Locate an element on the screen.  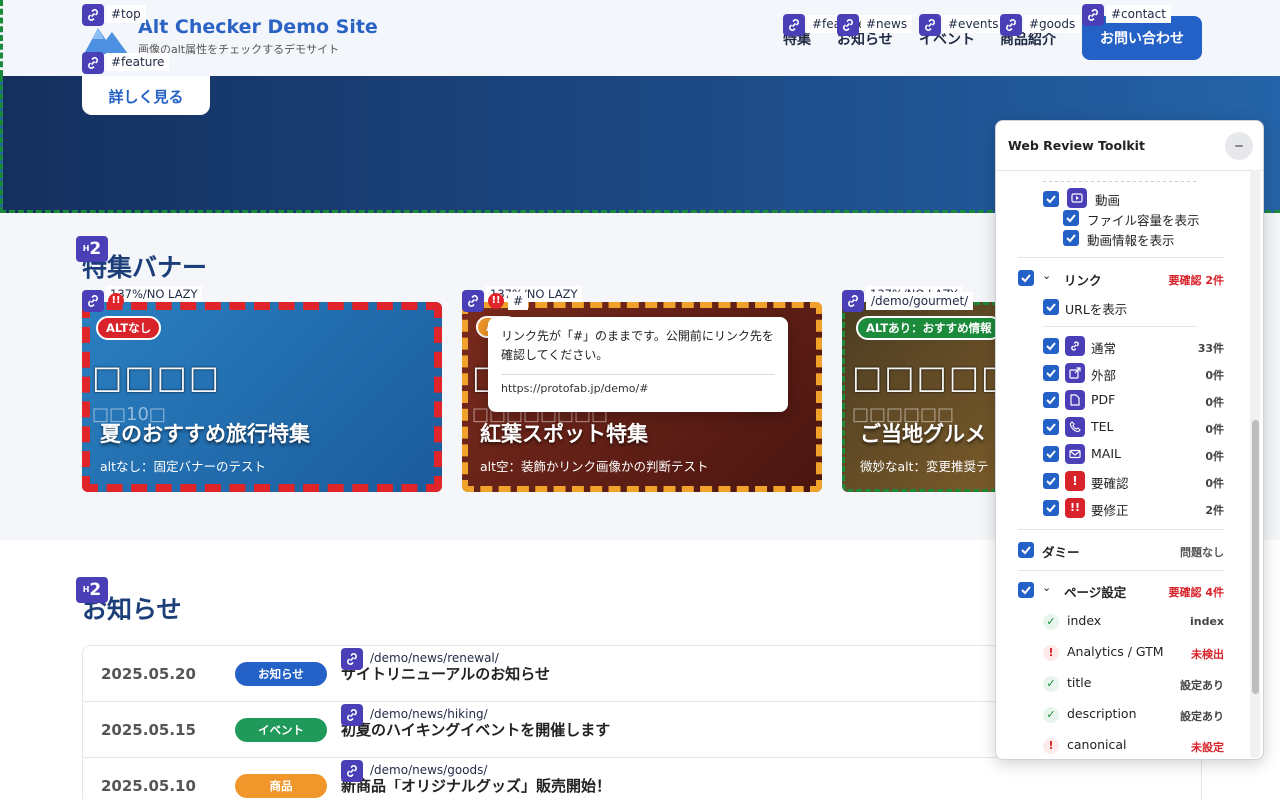
banner-image-text: □□□□ is located at coordinates (156, 377).